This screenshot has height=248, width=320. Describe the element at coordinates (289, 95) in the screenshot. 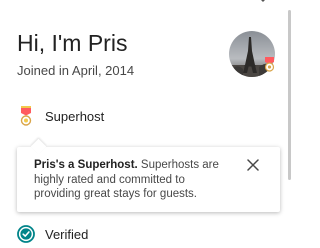

I see `scrollbar` at that location.